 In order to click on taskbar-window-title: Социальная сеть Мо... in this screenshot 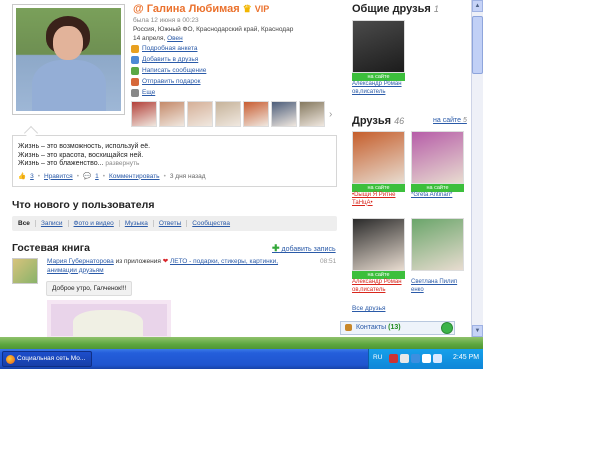, I will do `click(51, 358)`.